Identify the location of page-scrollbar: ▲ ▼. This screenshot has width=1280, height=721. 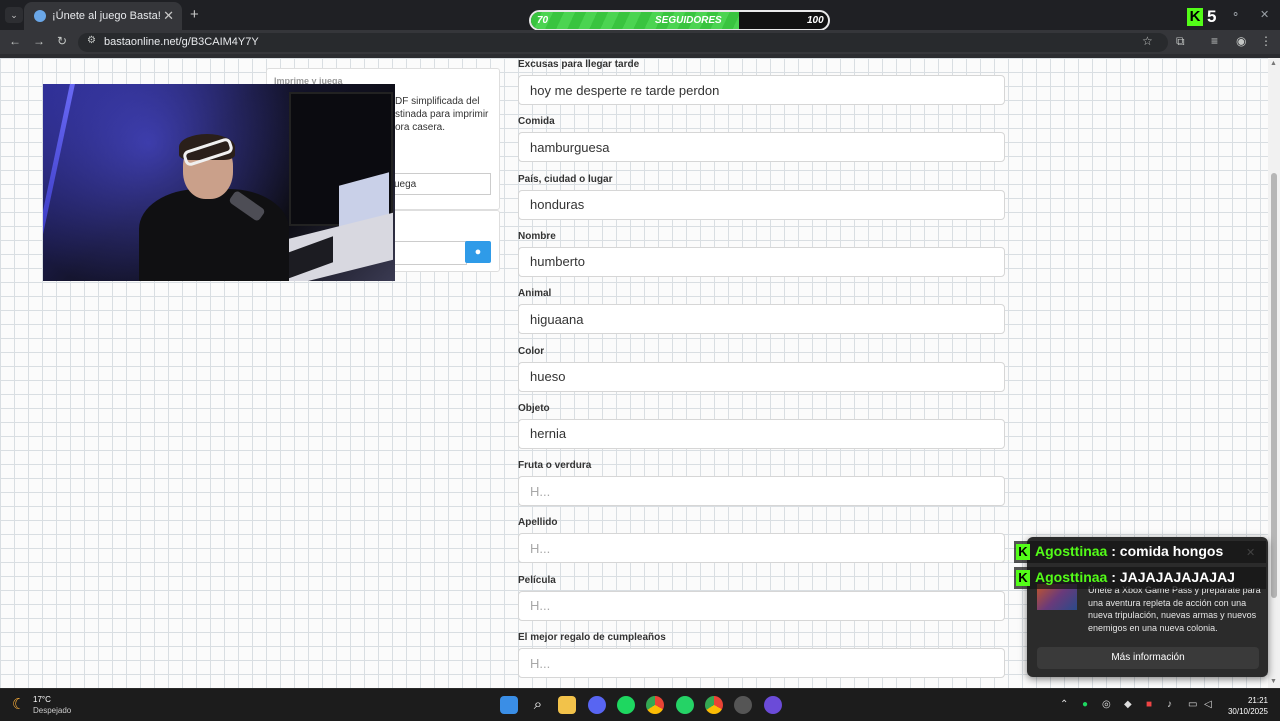
(1274, 373).